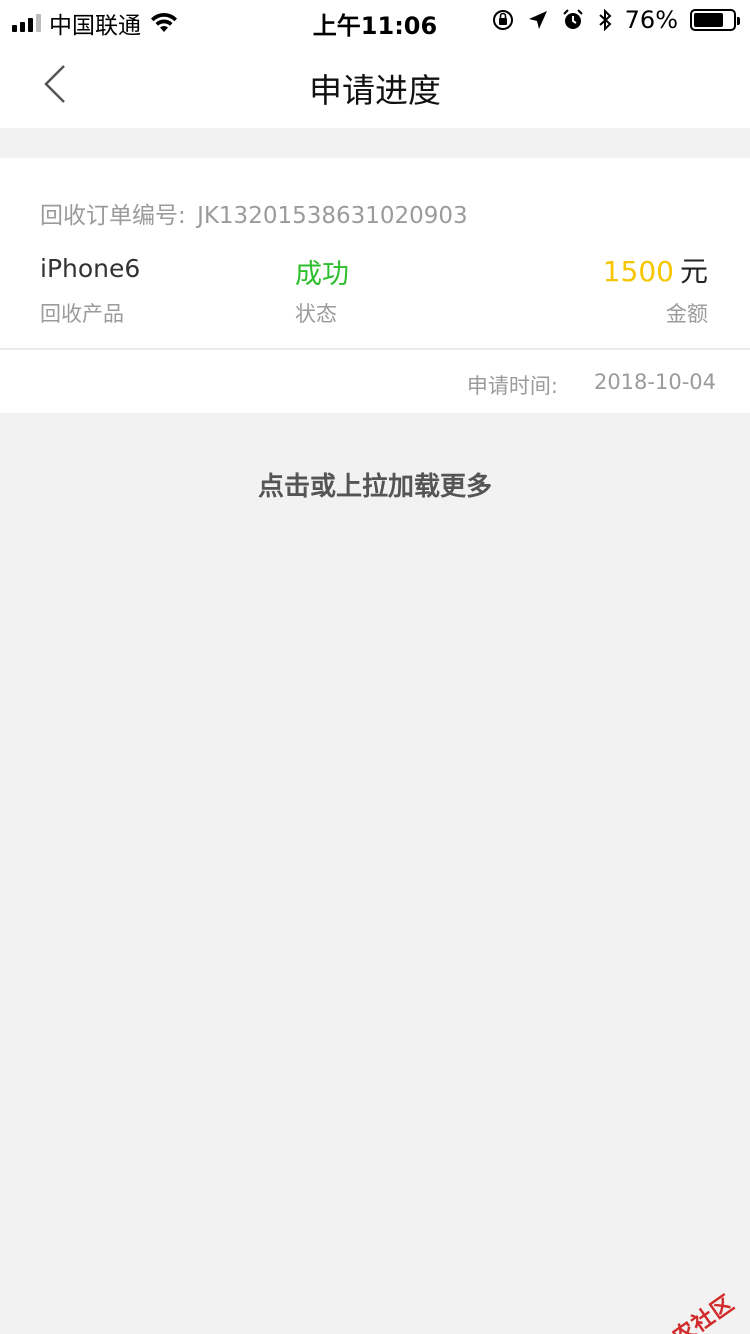 The image size is (750, 1334). I want to click on watermark: 卡农社区, so click(681, 1310).